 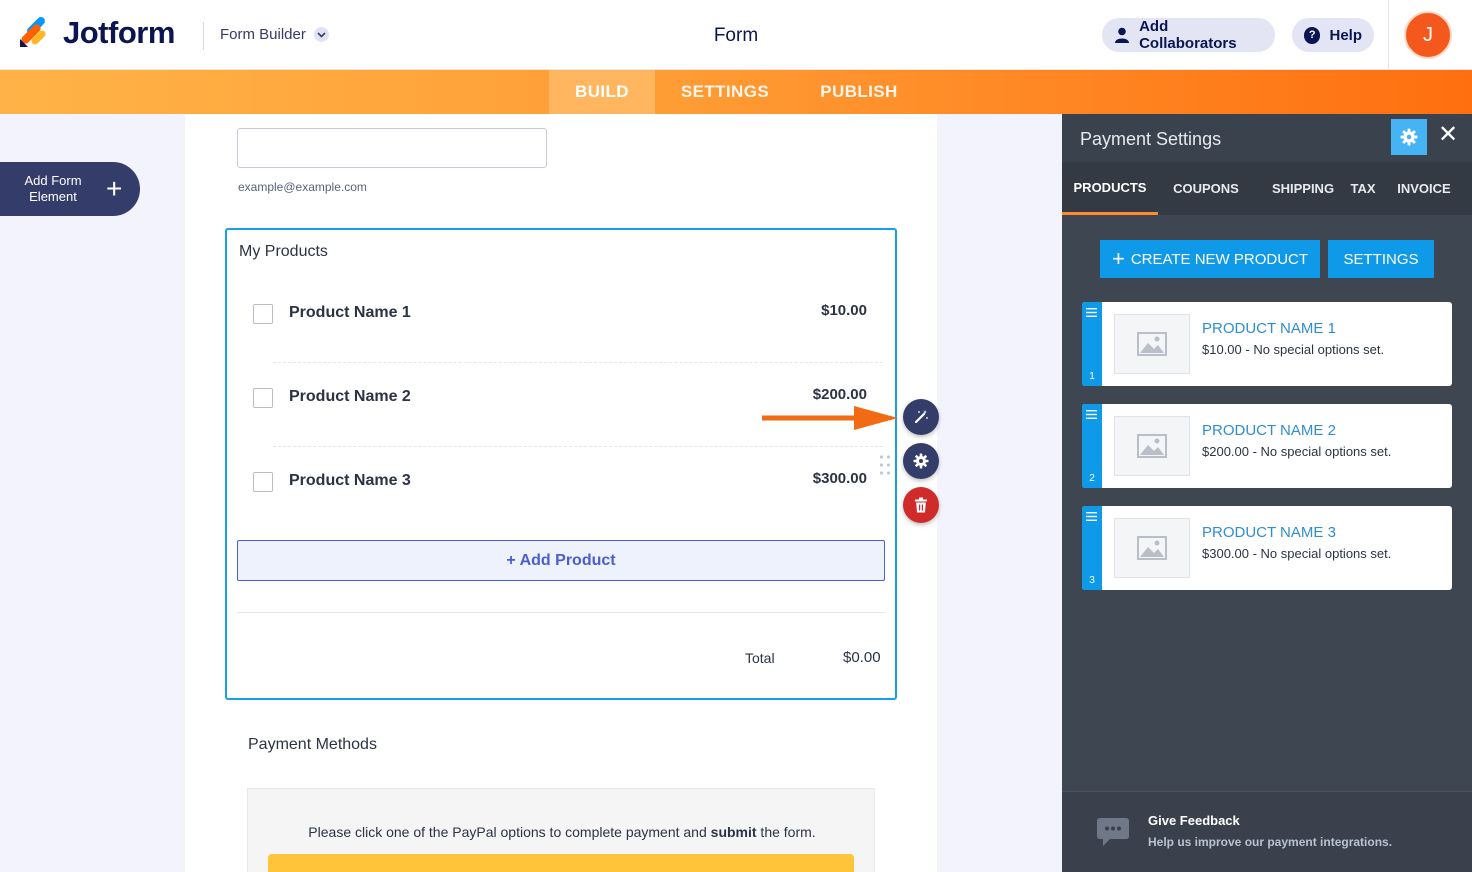 I want to click on question-icon: ?, so click(x=1312, y=35).